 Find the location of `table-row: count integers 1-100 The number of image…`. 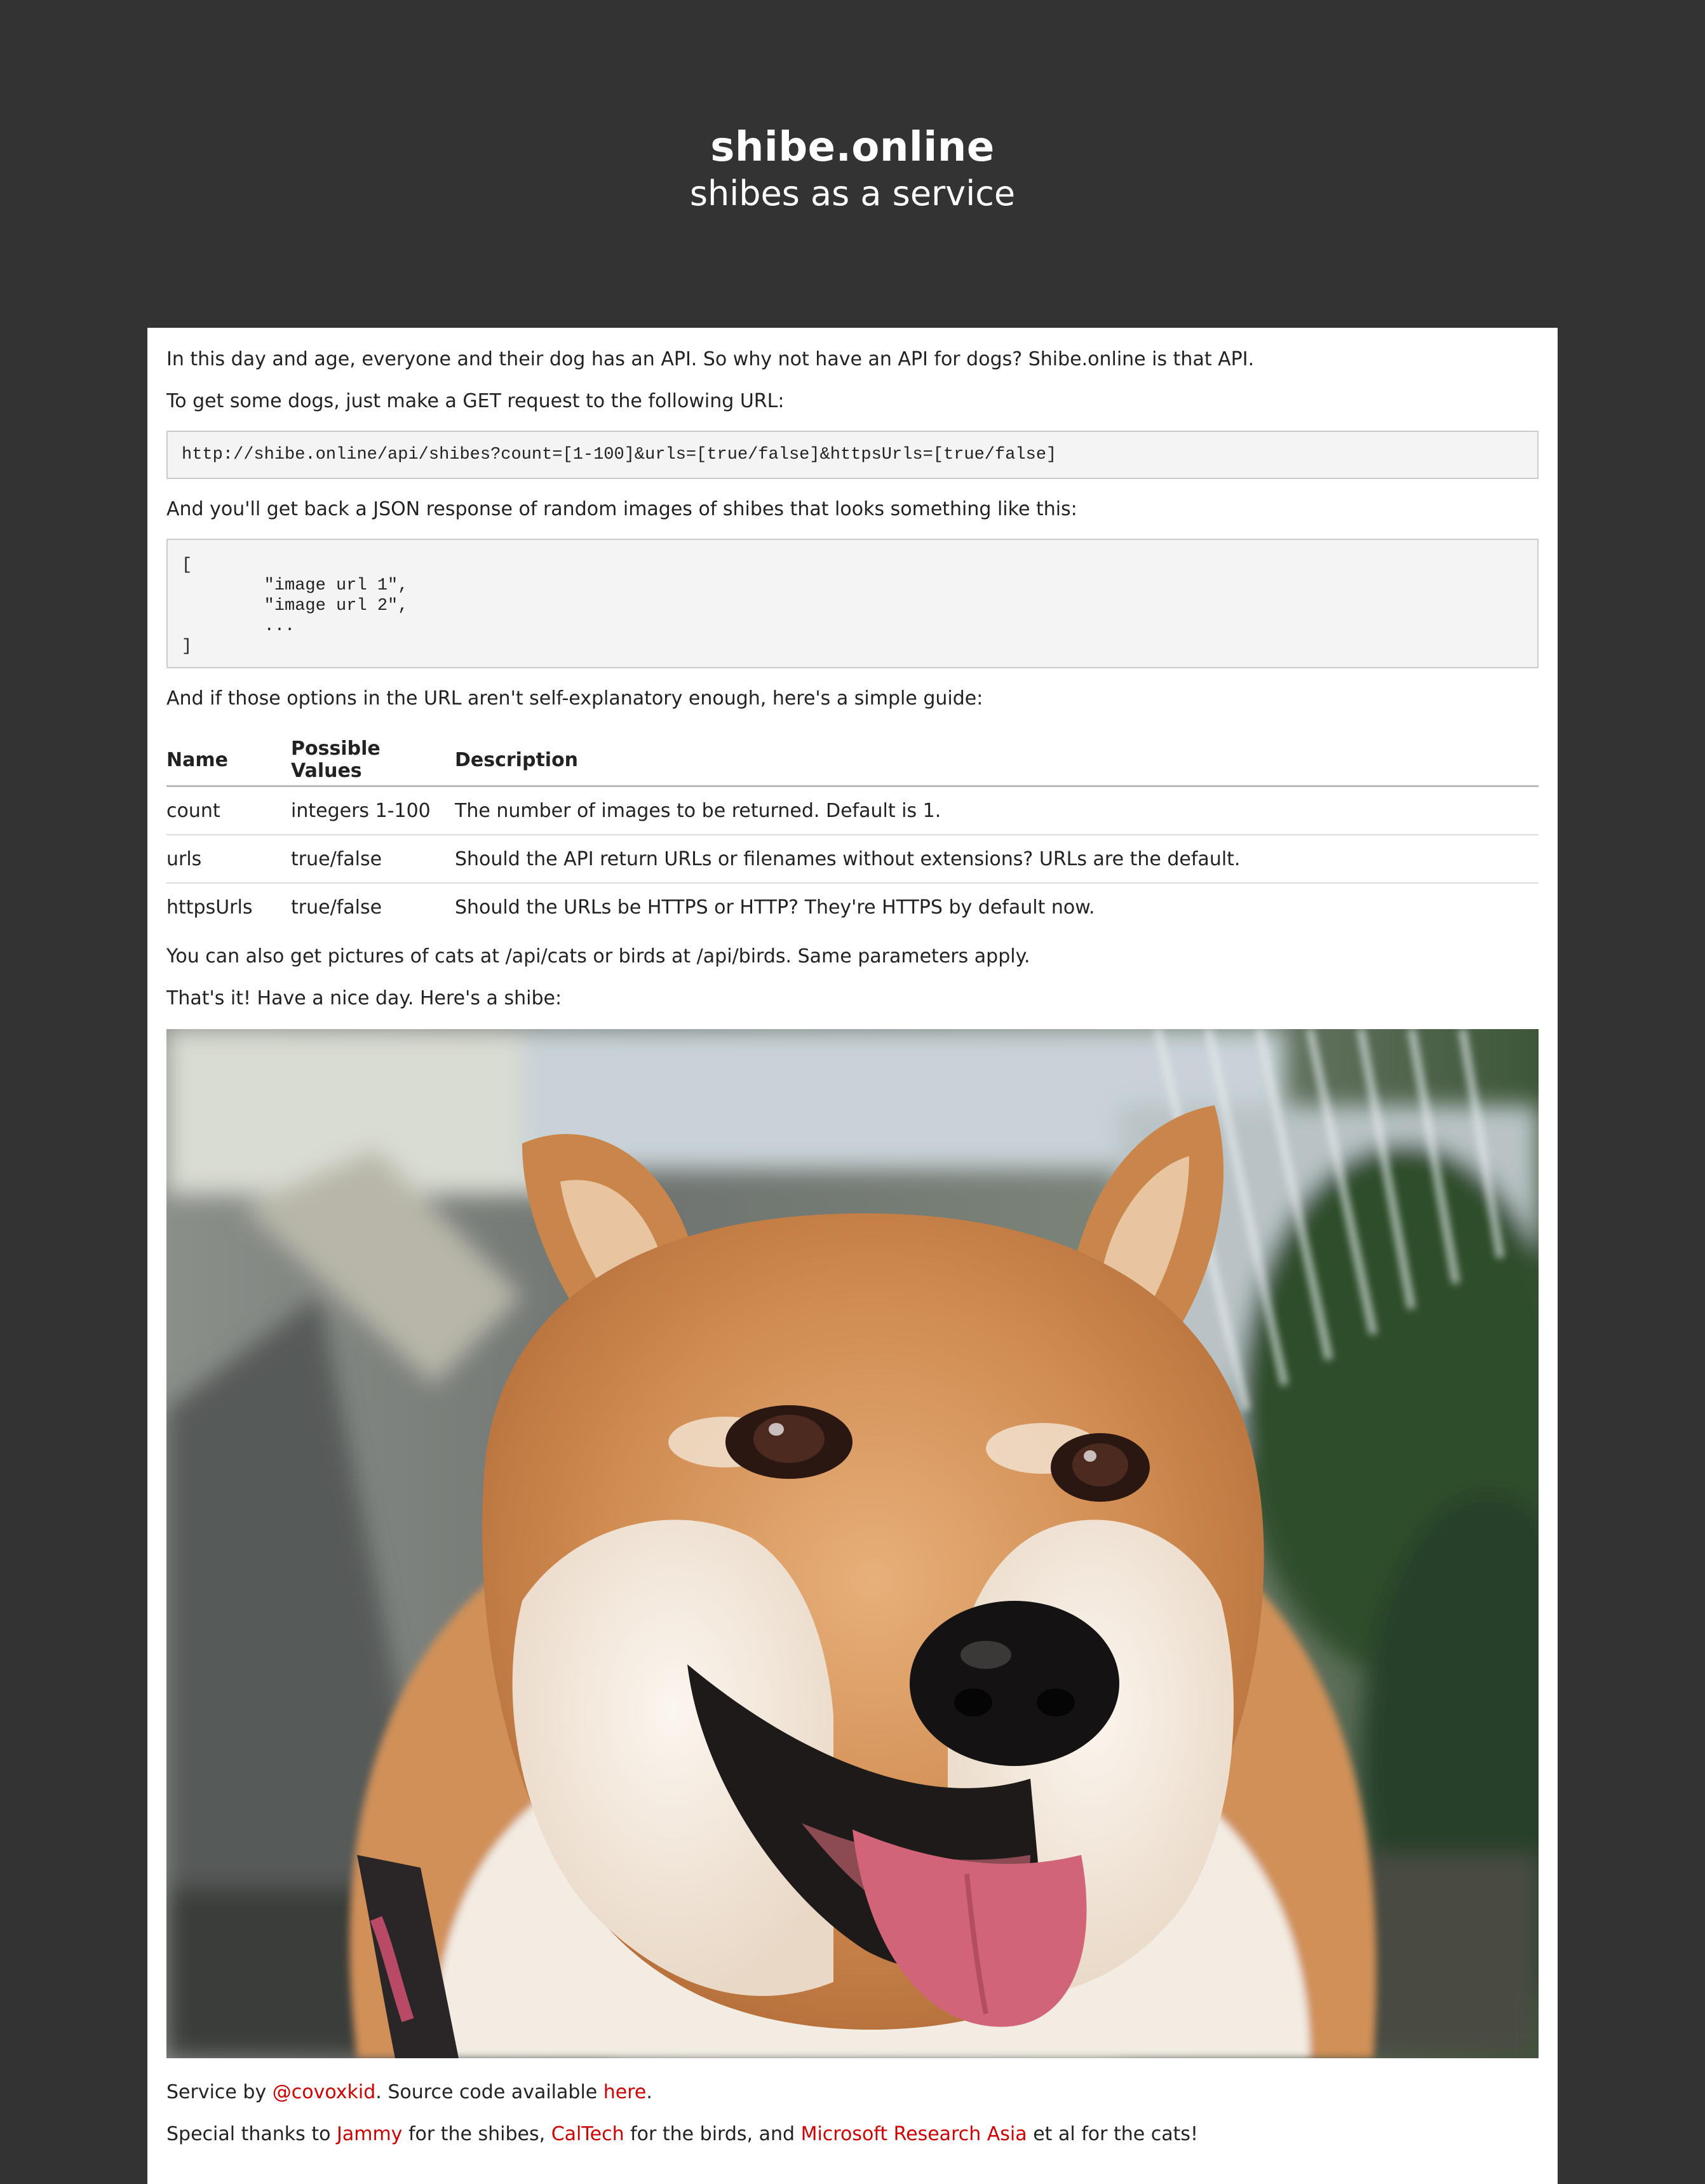

table-row: count integers 1-100 The number of image… is located at coordinates (852, 811).